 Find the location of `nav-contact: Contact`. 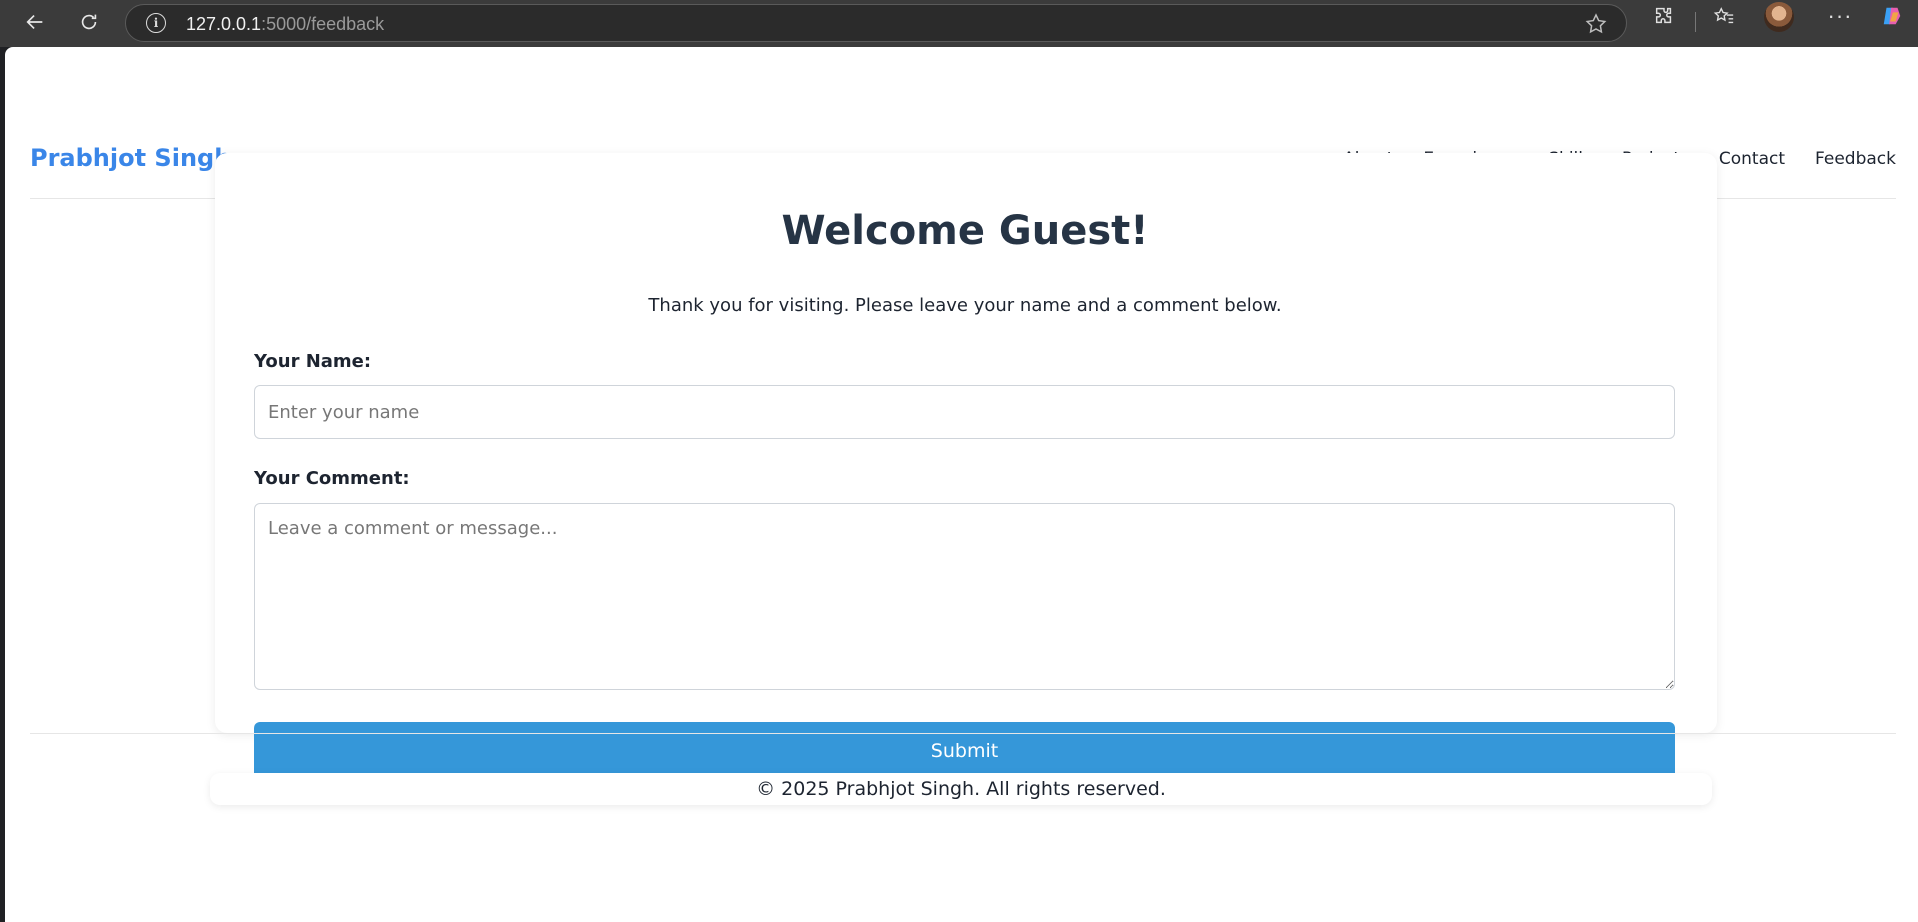

nav-contact: Contact is located at coordinates (1752, 159).